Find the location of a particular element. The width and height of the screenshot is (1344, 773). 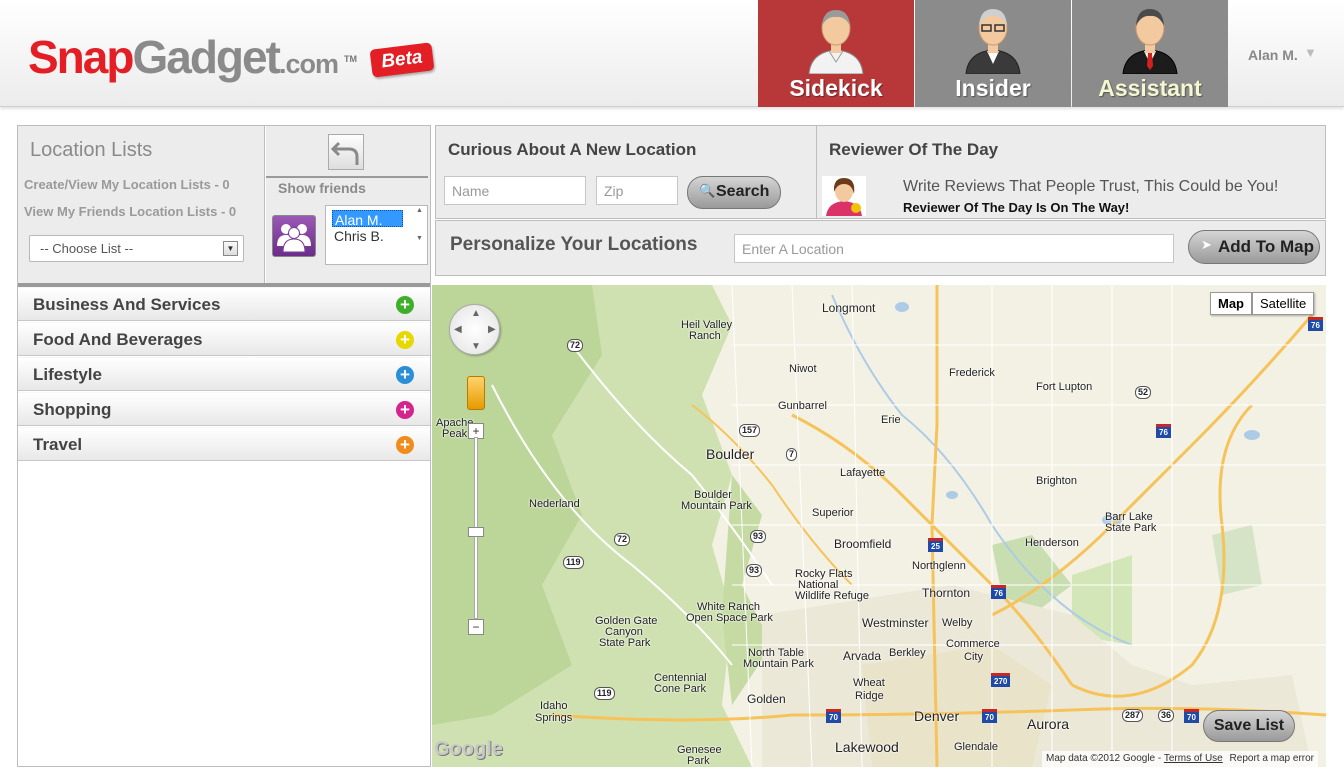

search-button-label: Search is located at coordinates (743, 191).